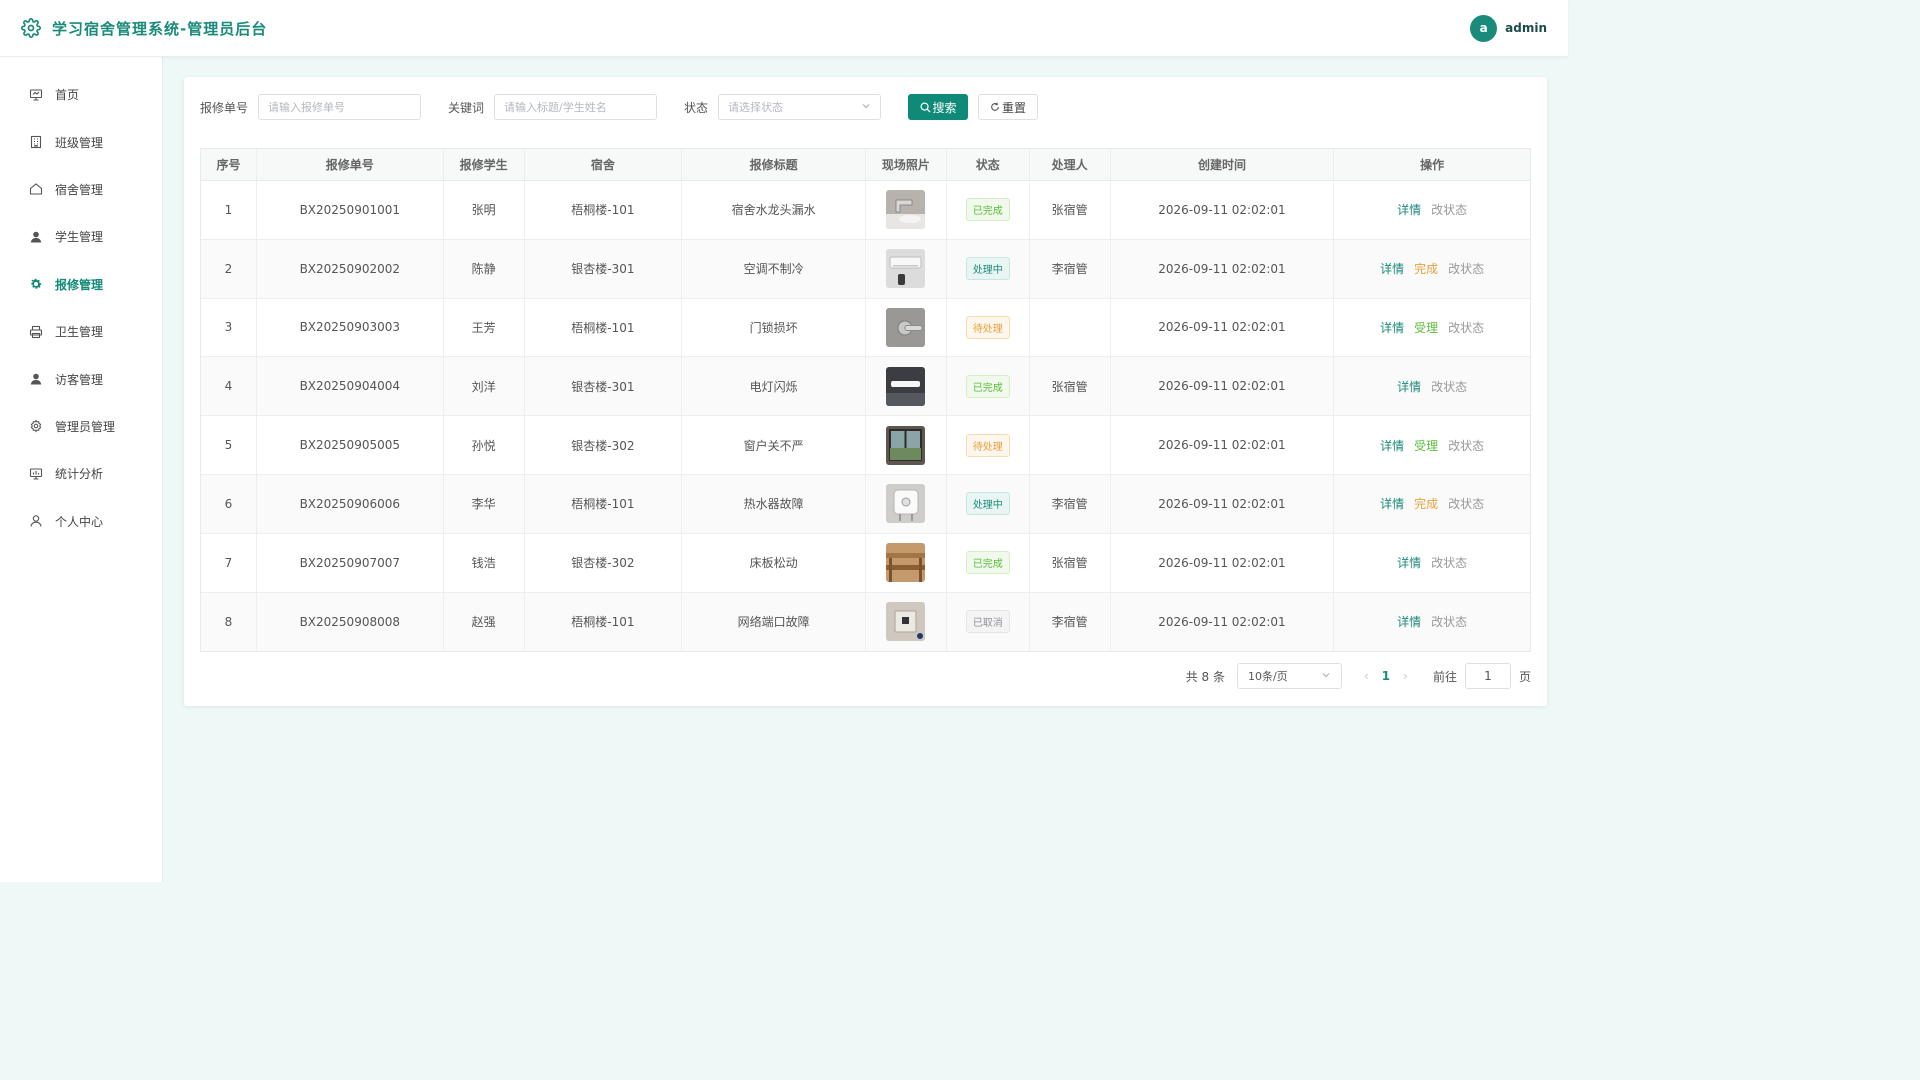  I want to click on sidebar-item-label: 首页, so click(67, 95).